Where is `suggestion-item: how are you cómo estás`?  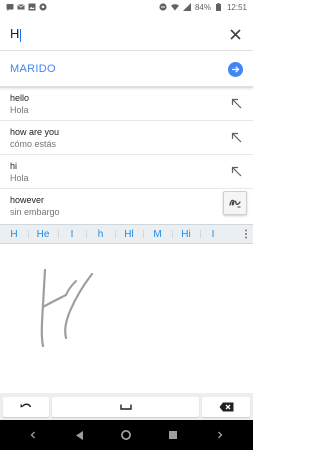 suggestion-item: how are you cómo estás is located at coordinates (126, 138).